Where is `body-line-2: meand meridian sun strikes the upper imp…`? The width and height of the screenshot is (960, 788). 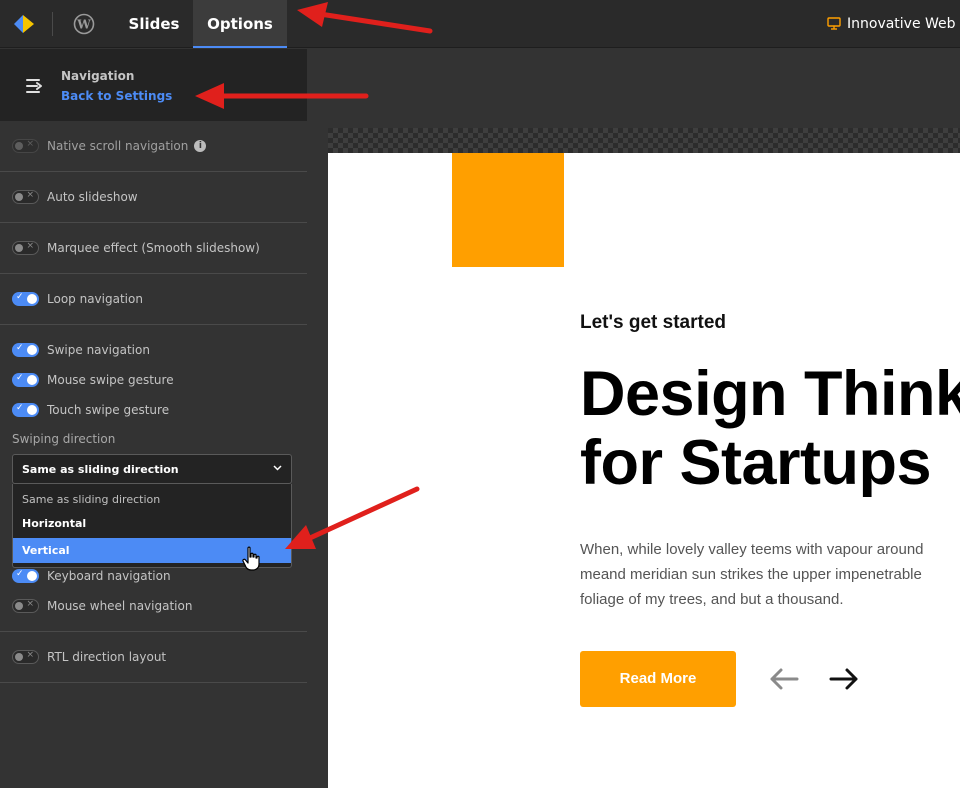
body-line-2: meand meridian sun strikes the upper imp… is located at coordinates (751, 574).